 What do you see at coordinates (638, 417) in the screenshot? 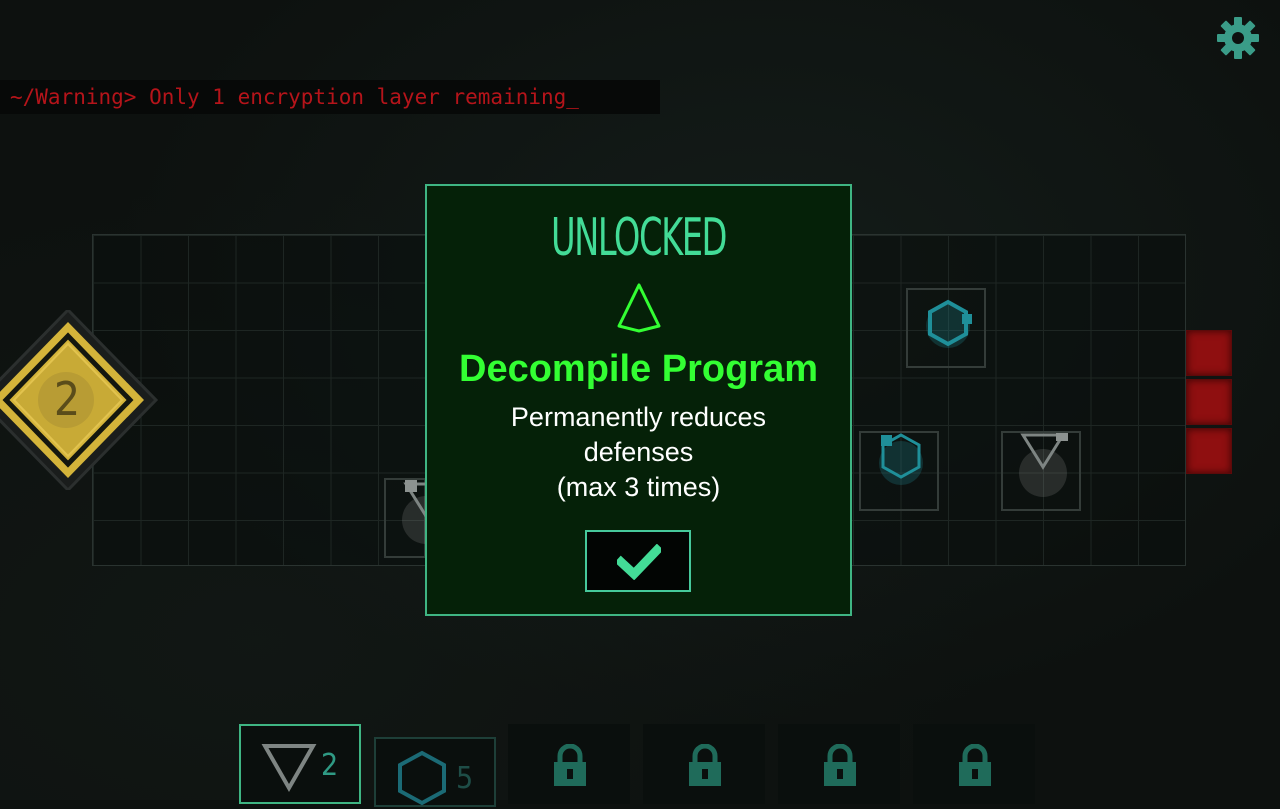
I see `description-line: Permanently reduces` at bounding box center [638, 417].